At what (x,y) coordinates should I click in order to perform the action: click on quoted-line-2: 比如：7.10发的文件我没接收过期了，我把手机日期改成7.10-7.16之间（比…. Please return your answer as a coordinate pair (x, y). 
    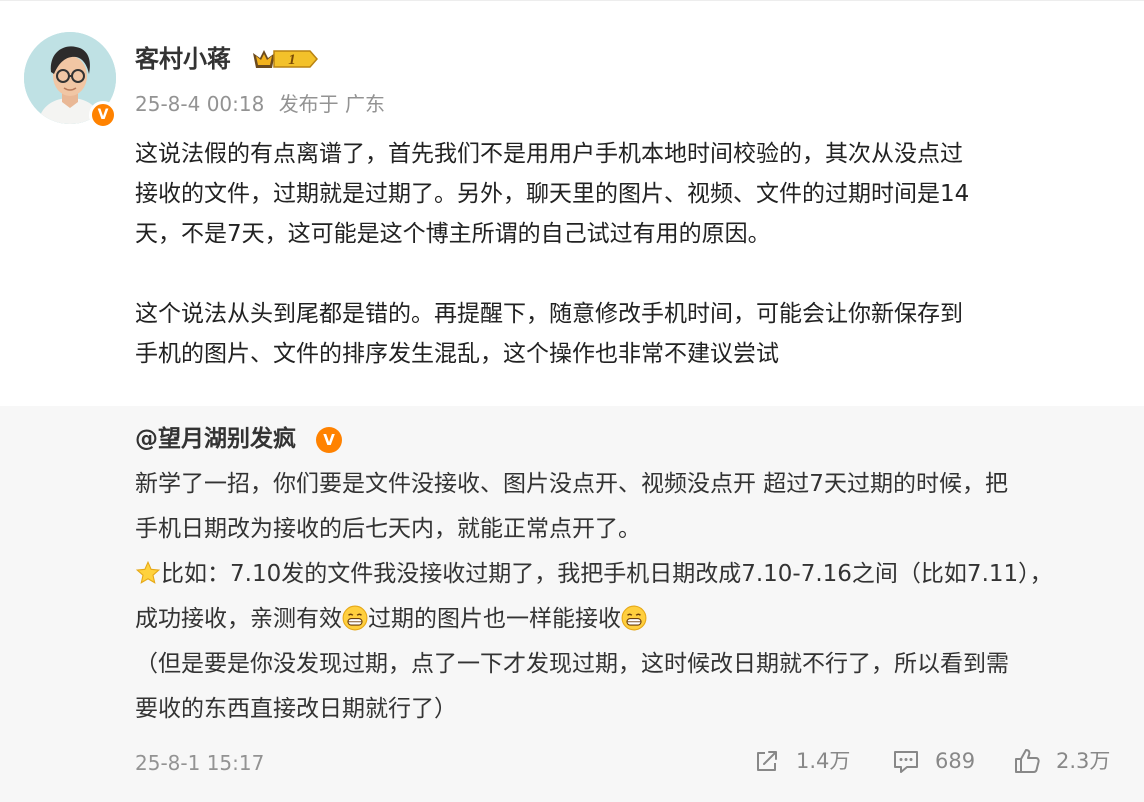
    Looking at the image, I should click on (627, 597).